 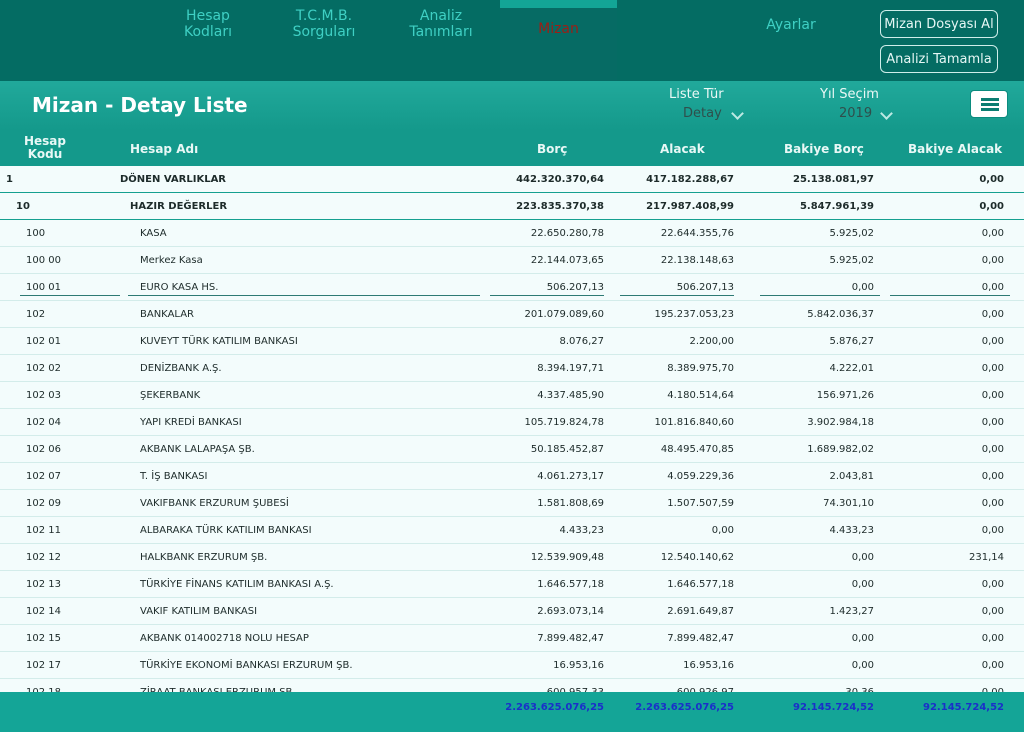 What do you see at coordinates (560, 206) in the screenshot?
I see `cell-borc: 223.835.370,38` at bounding box center [560, 206].